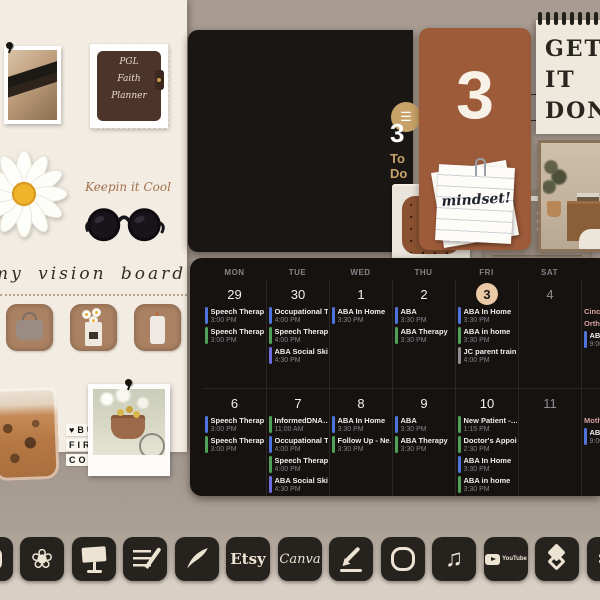 The height and width of the screenshot is (600, 600). I want to click on calendar-day-cell: 2 ABA 3:30 PM ABA Therapy 3:30 PM, so click(423, 334).